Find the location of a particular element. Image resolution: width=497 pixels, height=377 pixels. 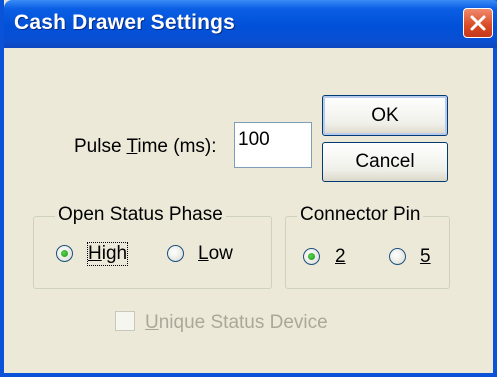

open-status-phase-title: Open Status Phase is located at coordinates (140, 215).